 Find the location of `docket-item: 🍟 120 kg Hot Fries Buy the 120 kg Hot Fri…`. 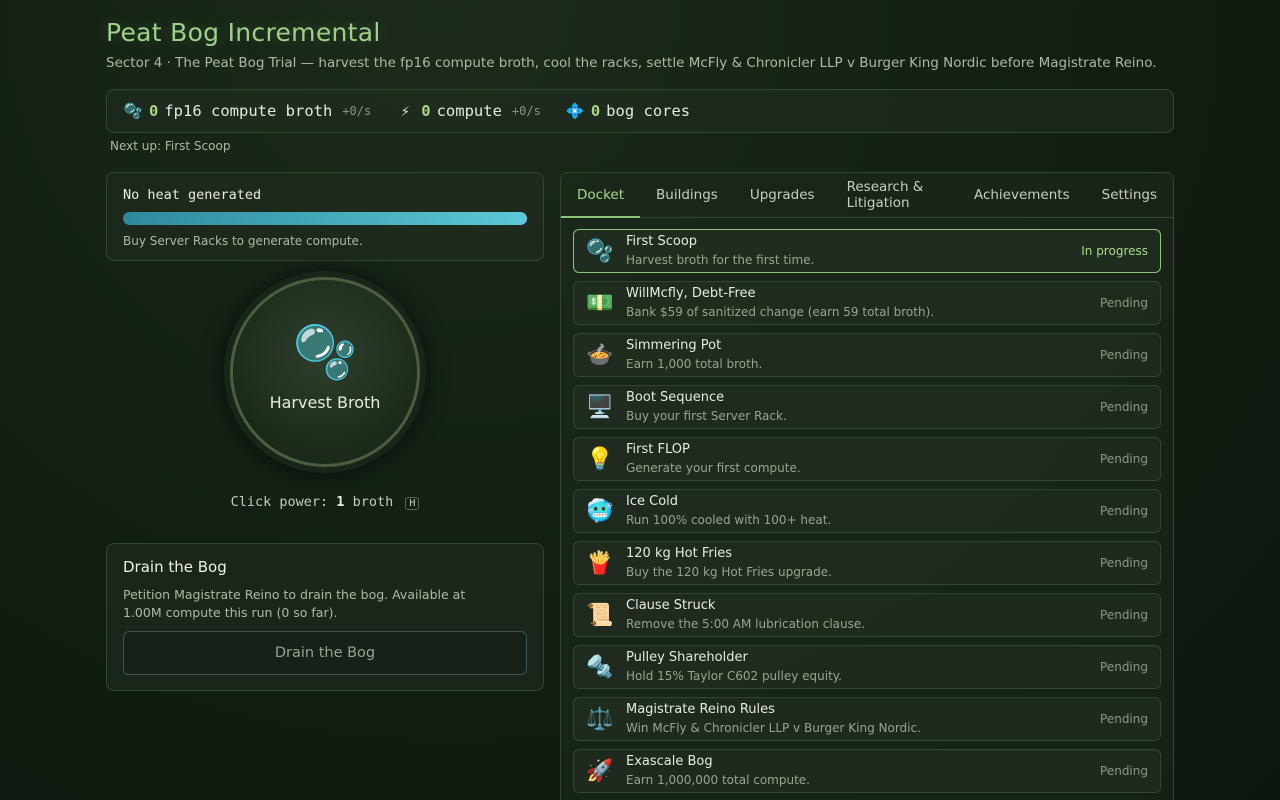

docket-item: 🍟 120 kg Hot Fries Buy the 120 kg Hot Fri… is located at coordinates (867, 563).